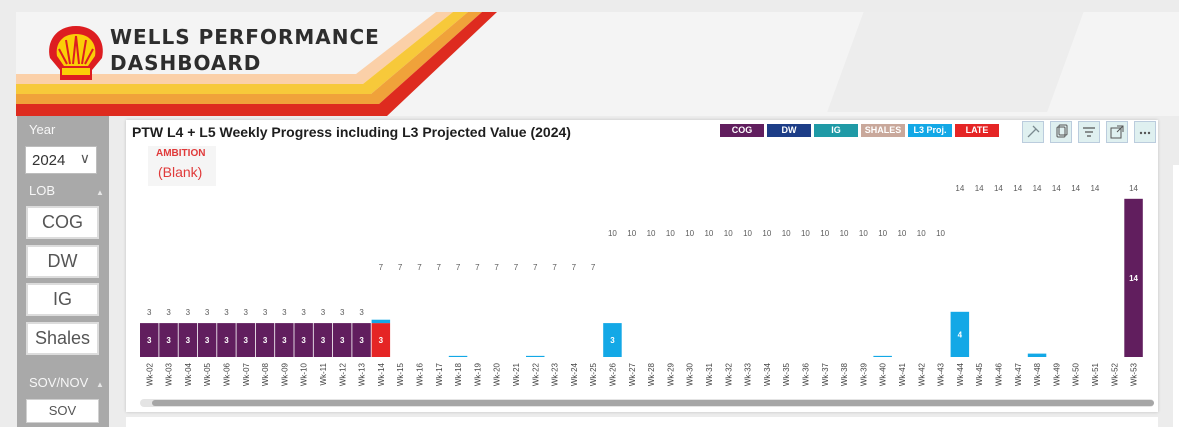  I want to click on lob-button-cog: COG, so click(62, 222).